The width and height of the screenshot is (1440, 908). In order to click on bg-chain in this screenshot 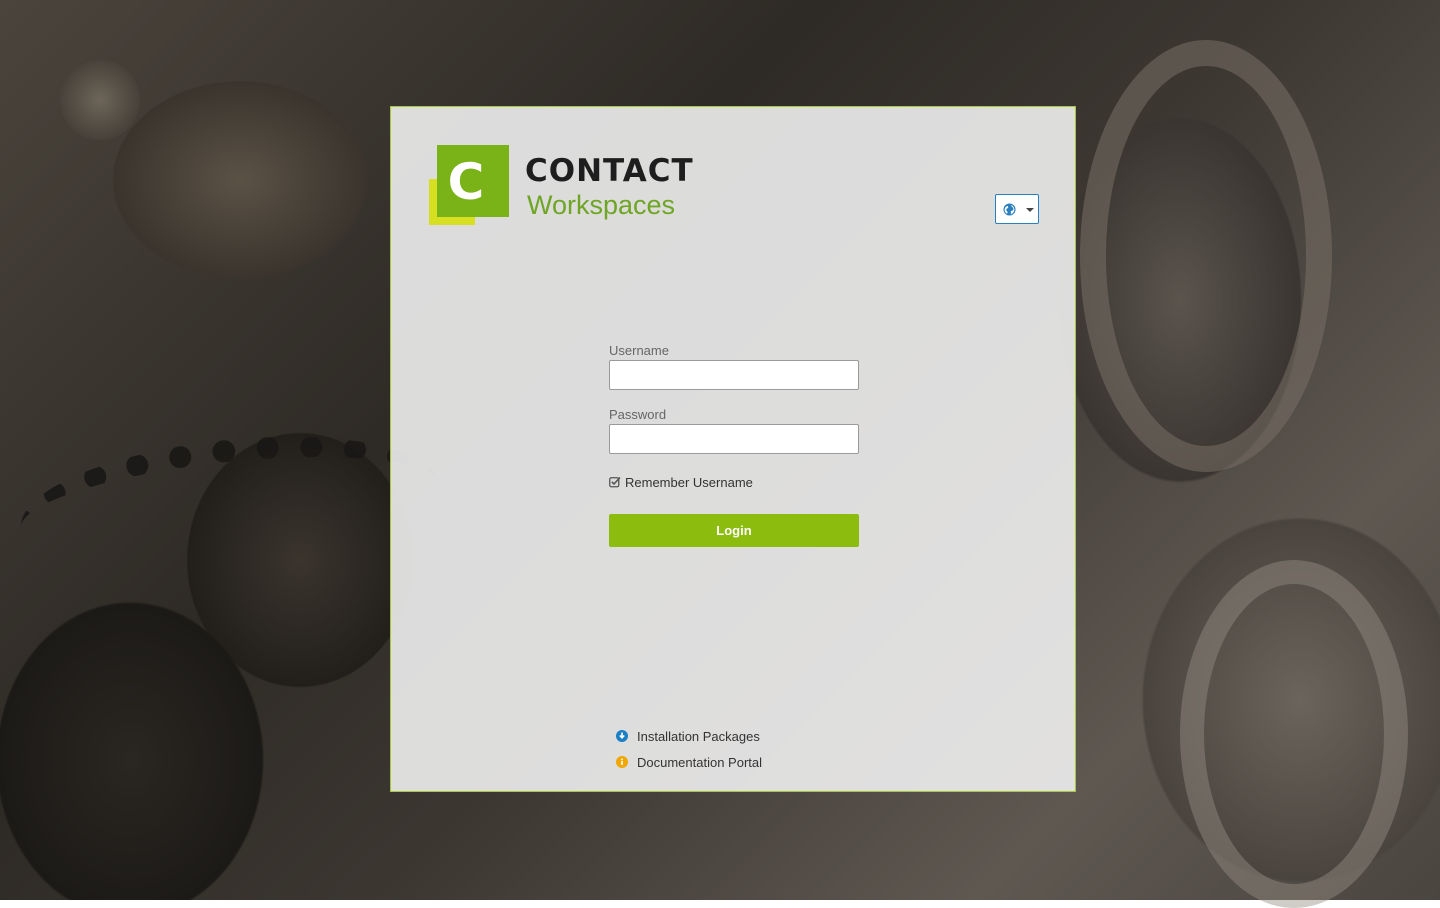, I will do `click(230, 506)`.